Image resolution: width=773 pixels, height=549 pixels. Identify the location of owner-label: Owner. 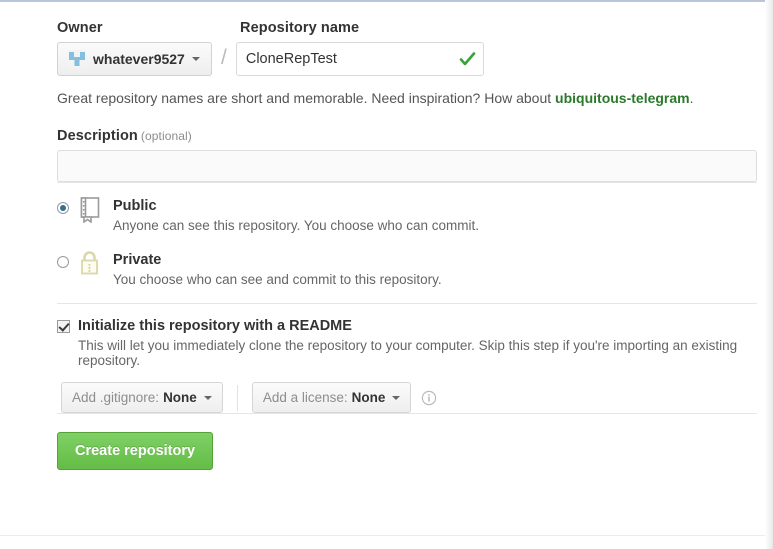
(80, 28).